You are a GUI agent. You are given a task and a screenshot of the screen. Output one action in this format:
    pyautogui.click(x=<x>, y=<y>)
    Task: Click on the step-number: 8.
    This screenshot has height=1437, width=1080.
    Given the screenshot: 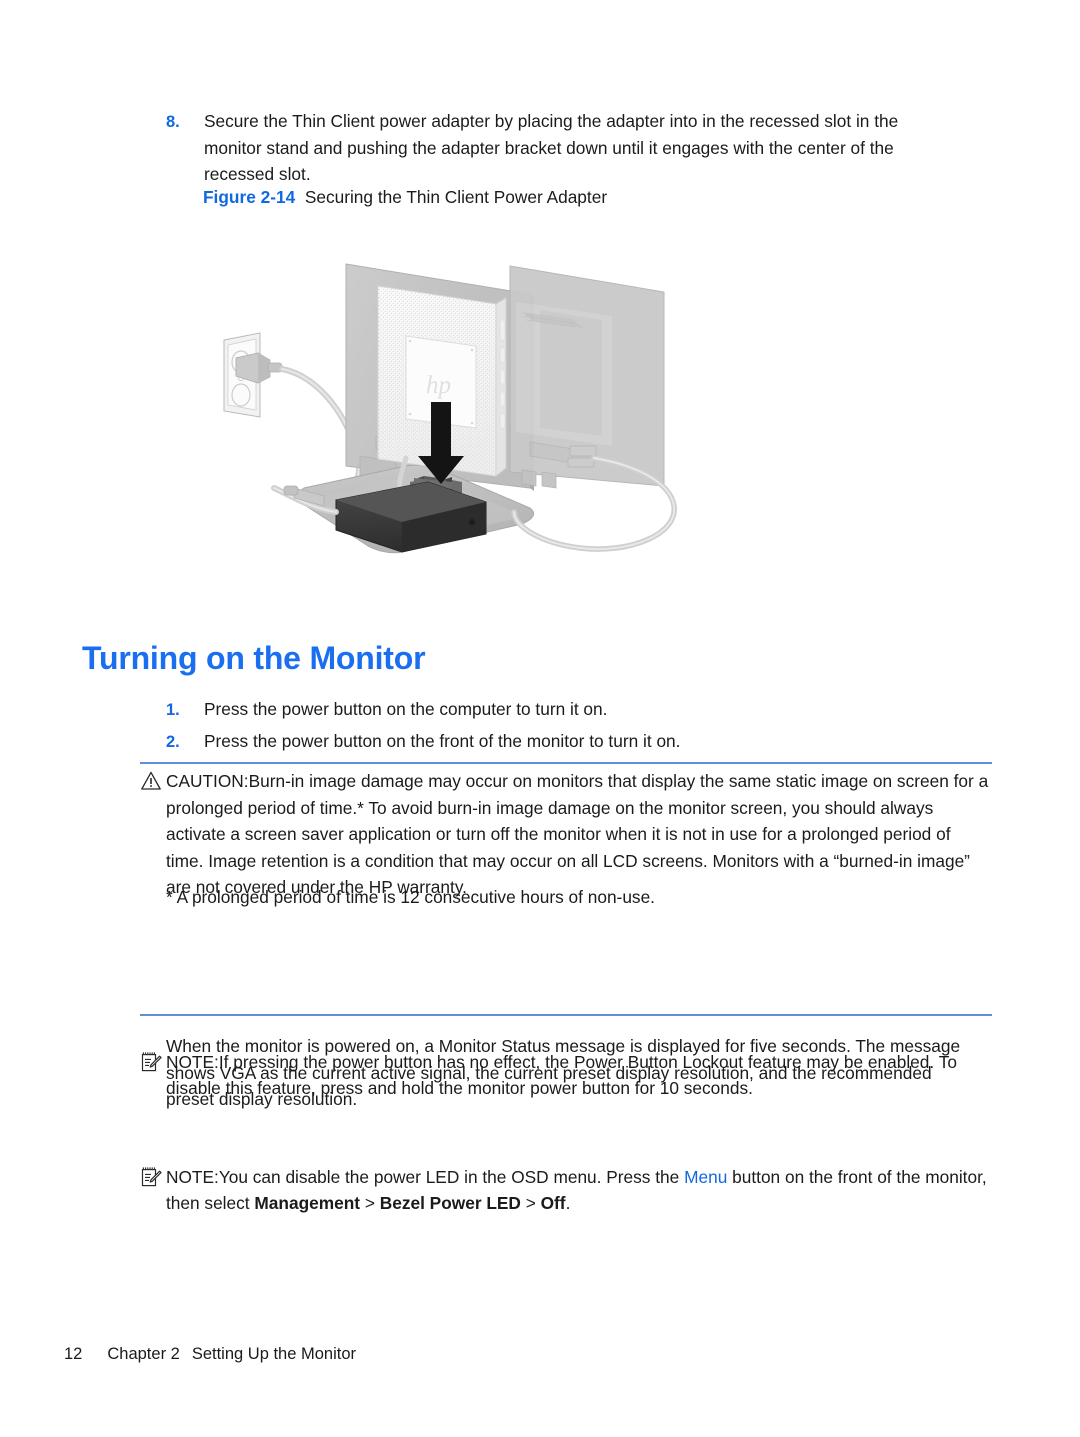 What is the action you would take?
    pyautogui.click(x=173, y=122)
    